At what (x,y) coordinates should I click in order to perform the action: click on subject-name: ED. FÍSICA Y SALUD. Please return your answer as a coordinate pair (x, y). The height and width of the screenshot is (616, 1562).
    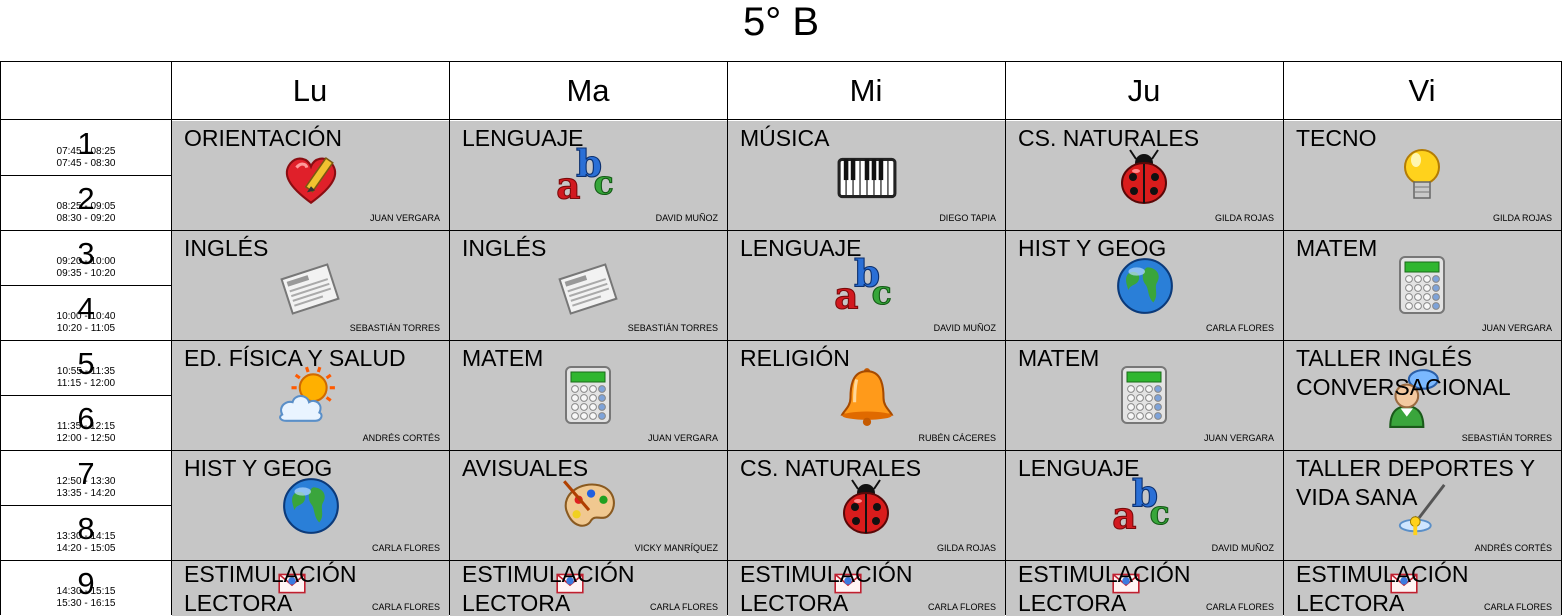
    Looking at the image, I should click on (295, 358).